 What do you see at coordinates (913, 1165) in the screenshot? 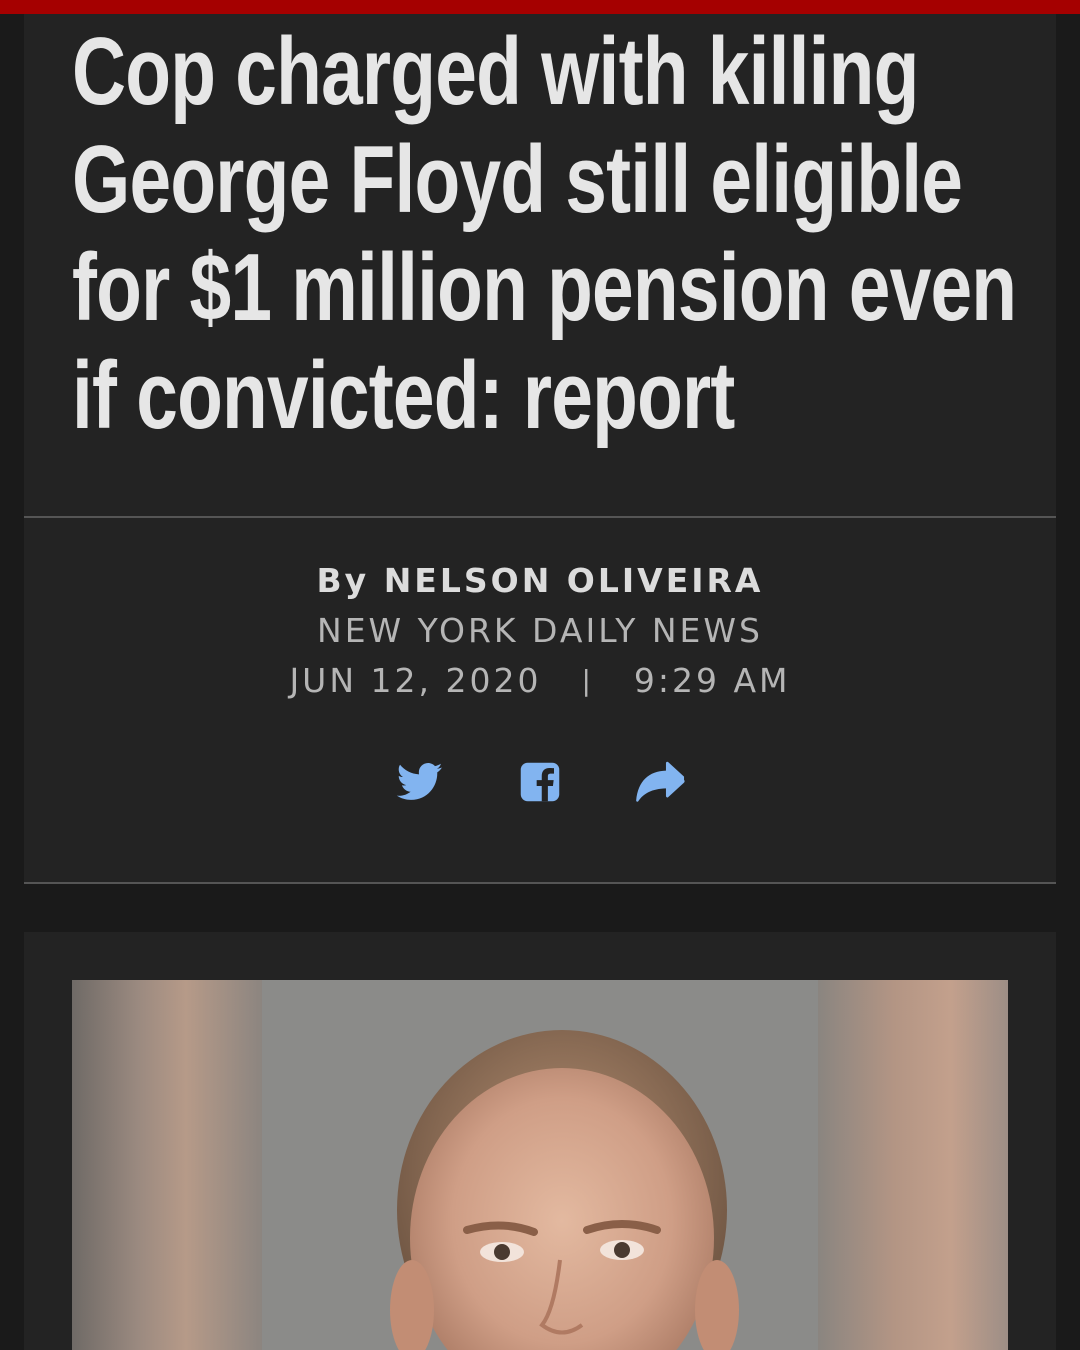
I see `photo-blur-right` at bounding box center [913, 1165].